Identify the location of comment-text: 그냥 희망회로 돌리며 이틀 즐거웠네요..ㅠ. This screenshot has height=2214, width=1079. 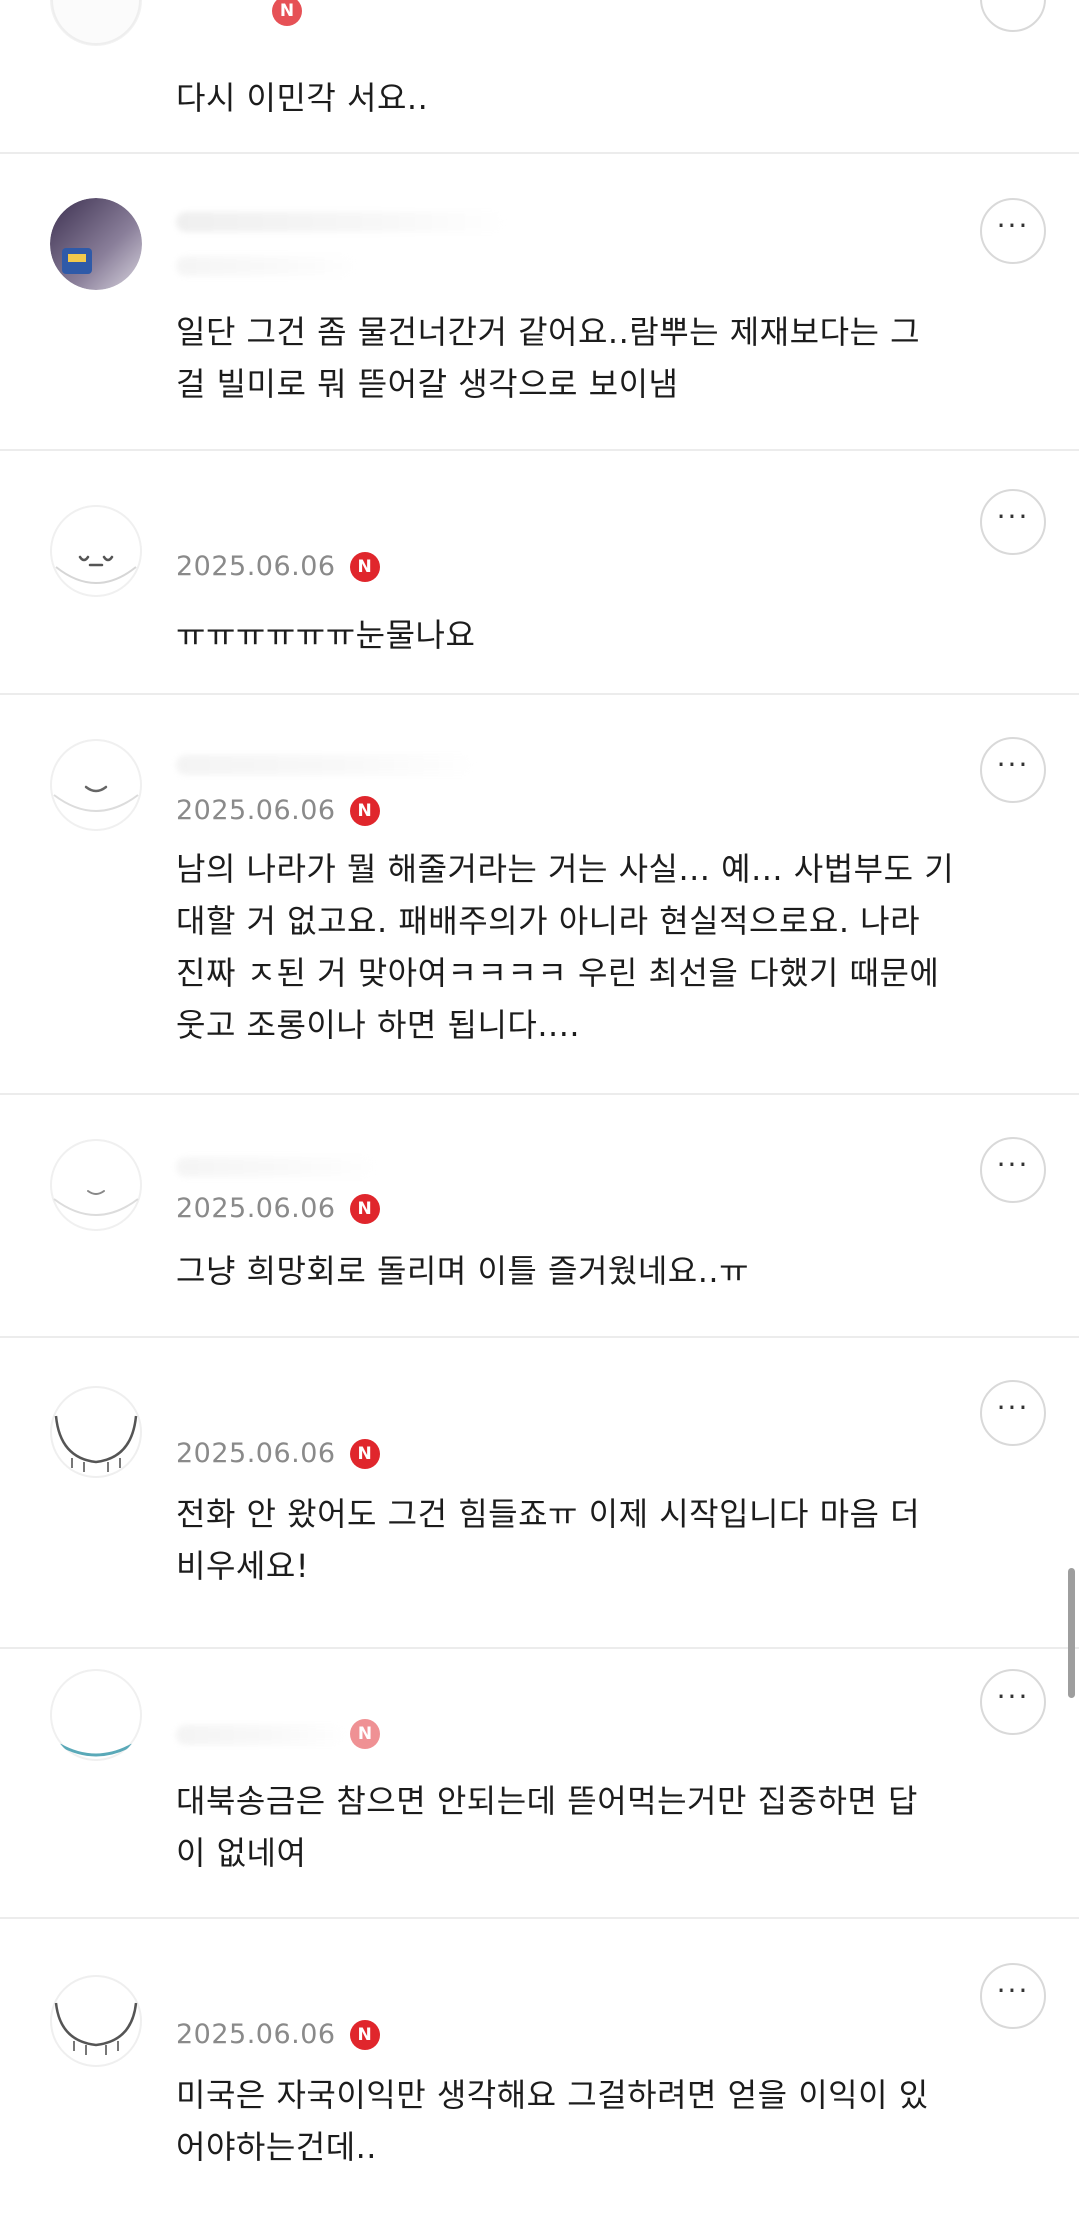
(463, 1271).